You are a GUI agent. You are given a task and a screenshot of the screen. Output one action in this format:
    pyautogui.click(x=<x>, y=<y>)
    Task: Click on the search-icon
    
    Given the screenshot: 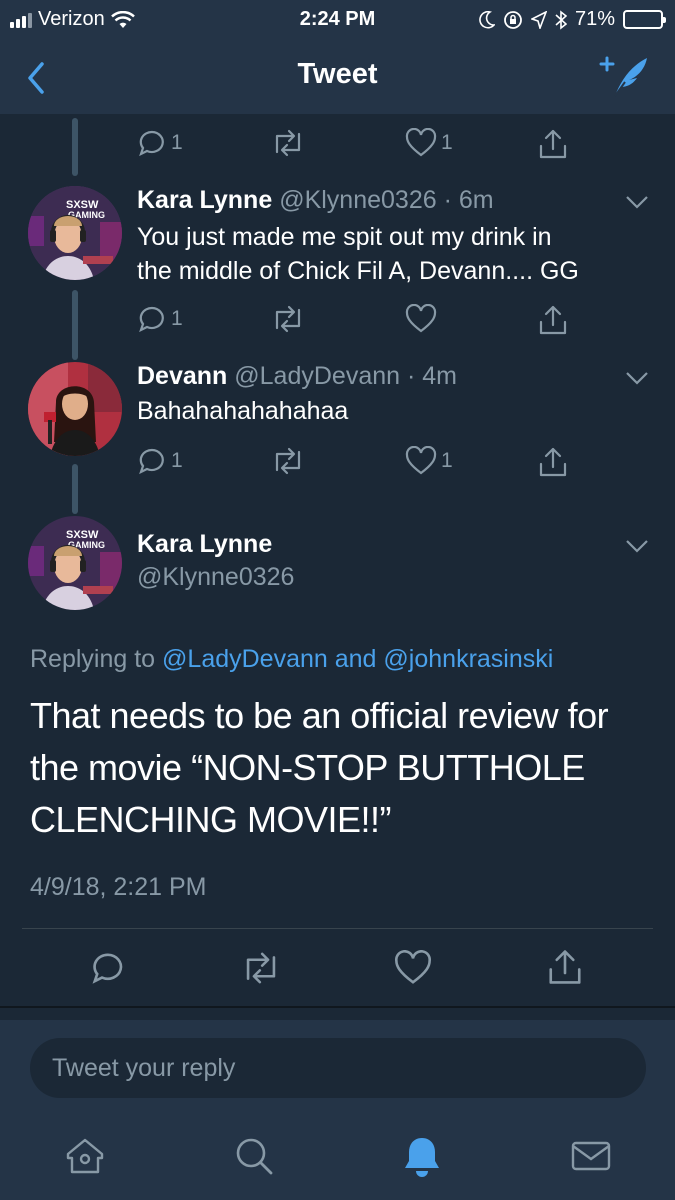 What is the action you would take?
    pyautogui.click(x=254, y=1156)
    